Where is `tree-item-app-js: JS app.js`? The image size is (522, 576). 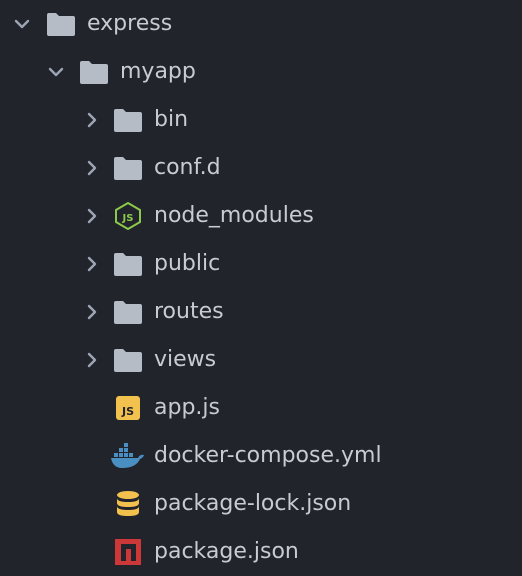
tree-item-app-js: JS app.js is located at coordinates (261, 408).